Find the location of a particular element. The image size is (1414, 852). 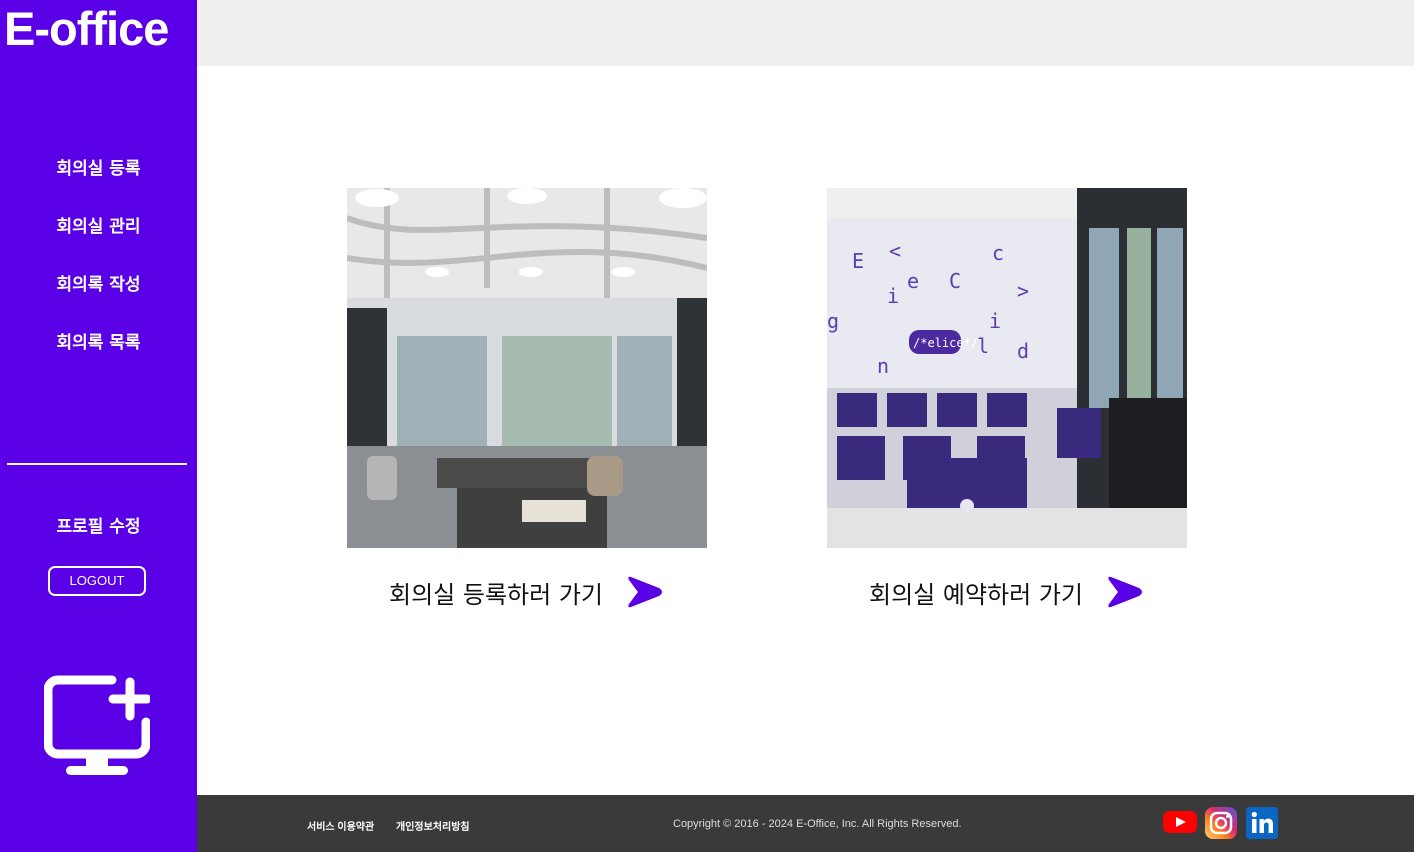

room-register-link: 회의실 등록하러 가기 is located at coordinates (527, 592).